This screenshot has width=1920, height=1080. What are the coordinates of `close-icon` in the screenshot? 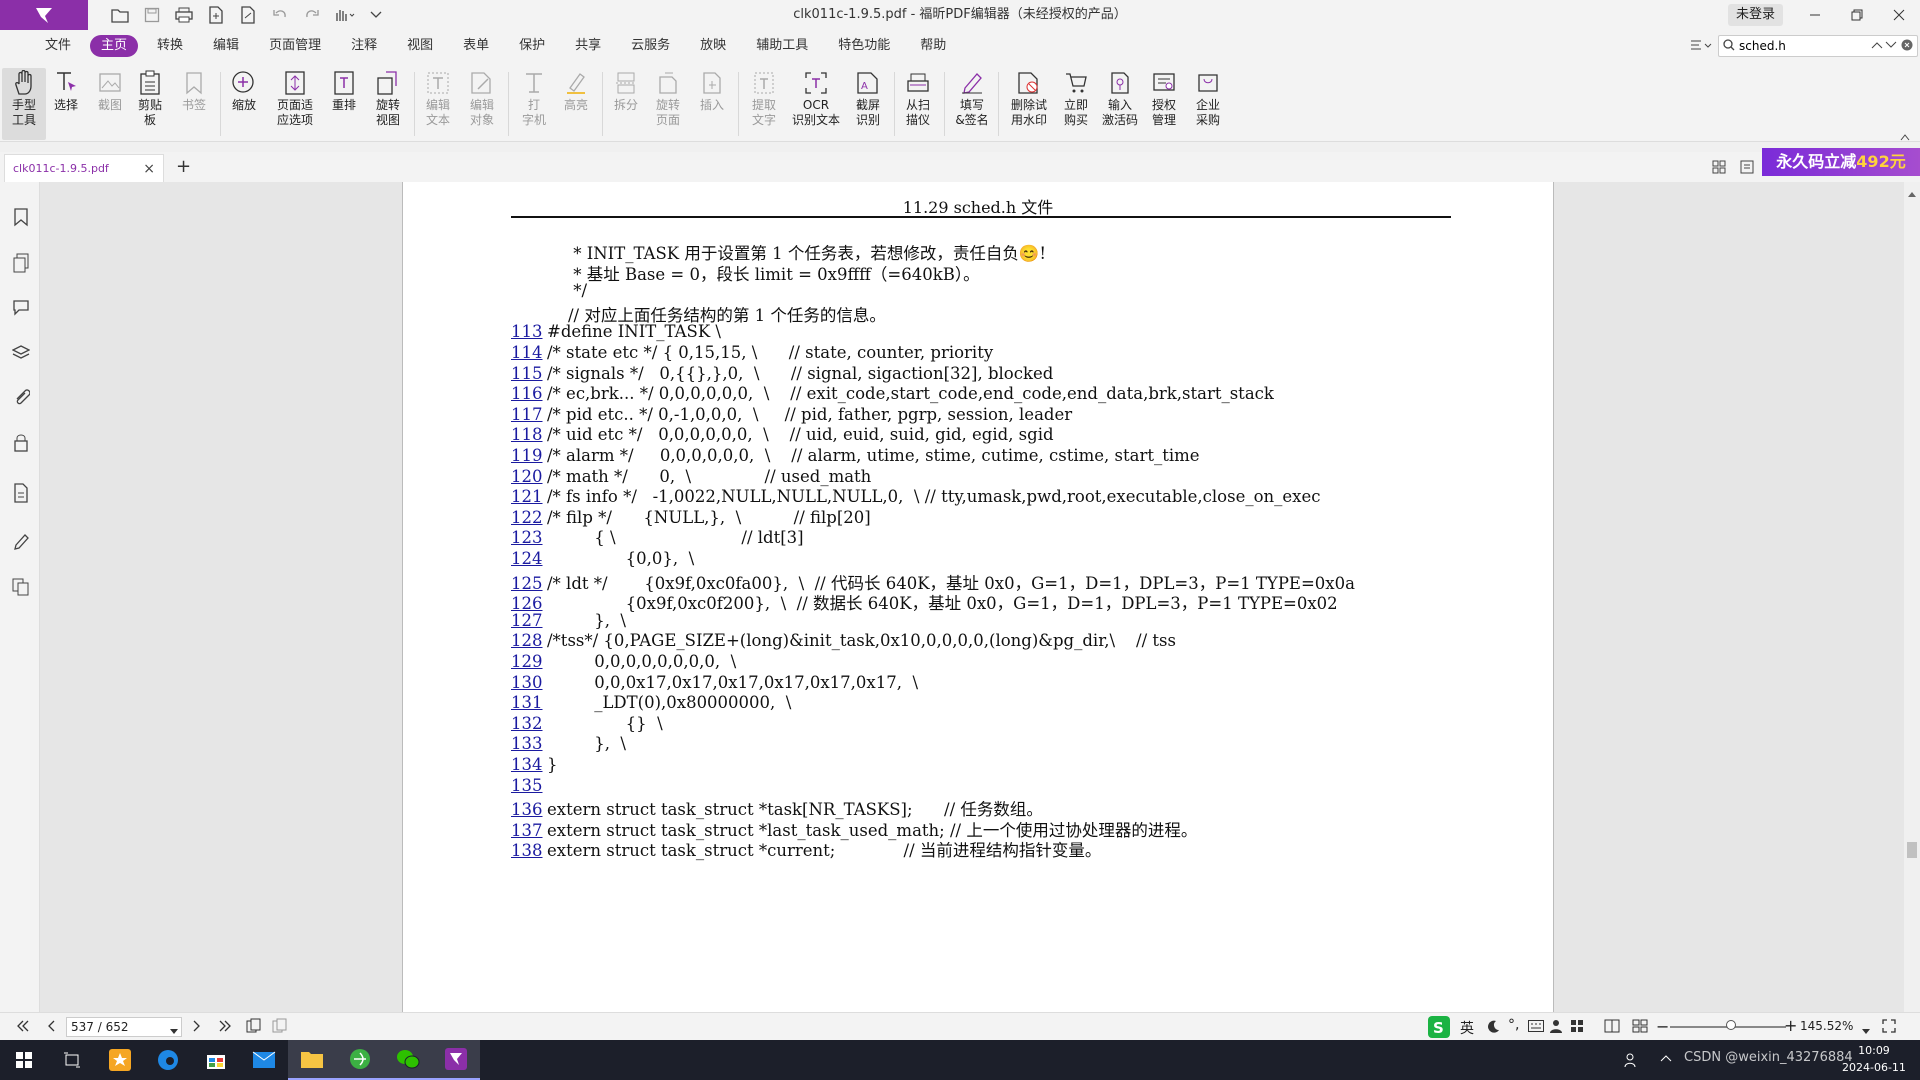 It's located at (1898, 15).